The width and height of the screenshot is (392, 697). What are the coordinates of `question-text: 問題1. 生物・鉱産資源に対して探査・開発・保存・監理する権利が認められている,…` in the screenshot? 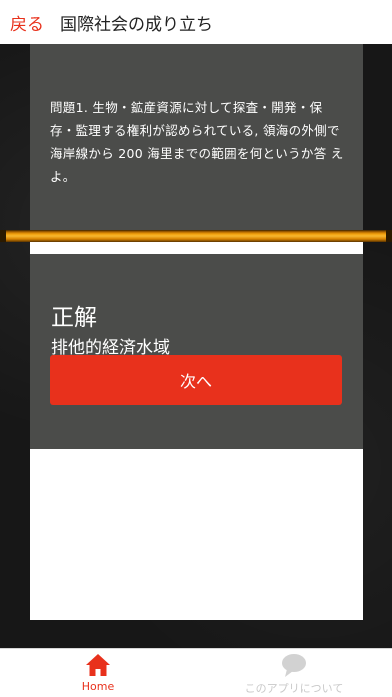 It's located at (197, 142).